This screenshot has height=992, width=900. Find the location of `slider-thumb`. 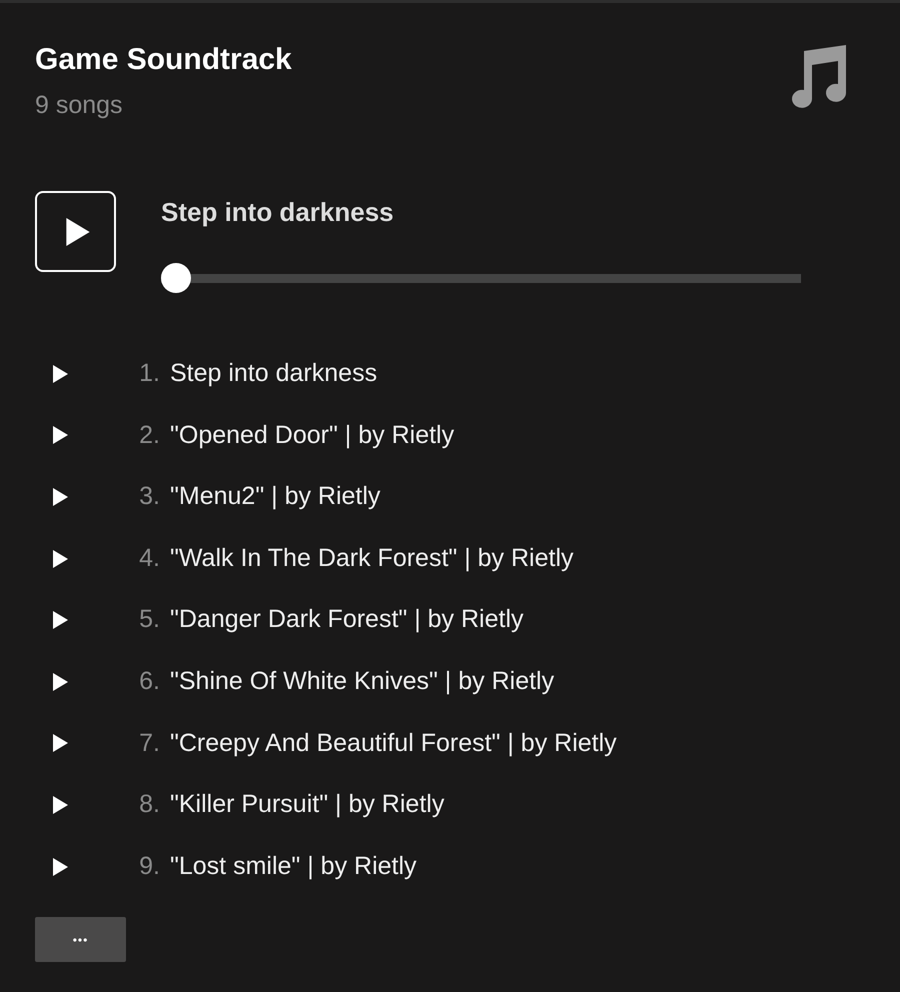

slider-thumb is located at coordinates (176, 278).